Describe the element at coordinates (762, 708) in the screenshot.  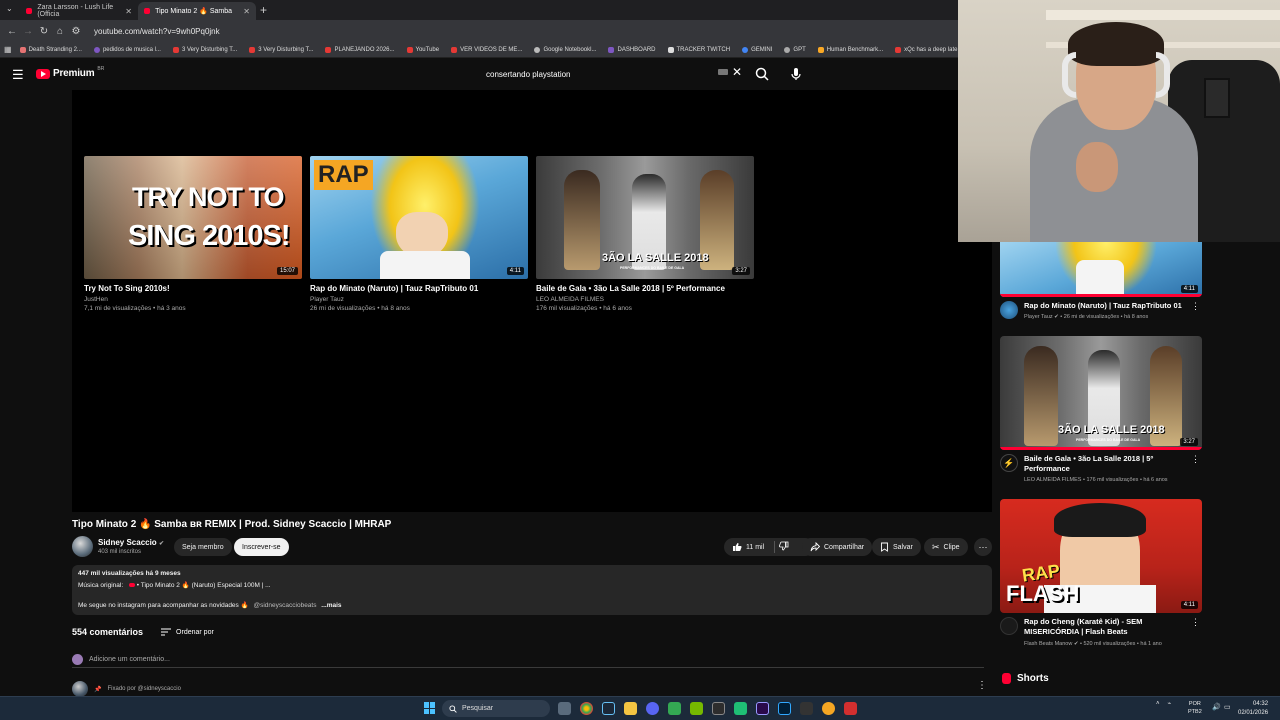
I see `premiere-icon` at that location.